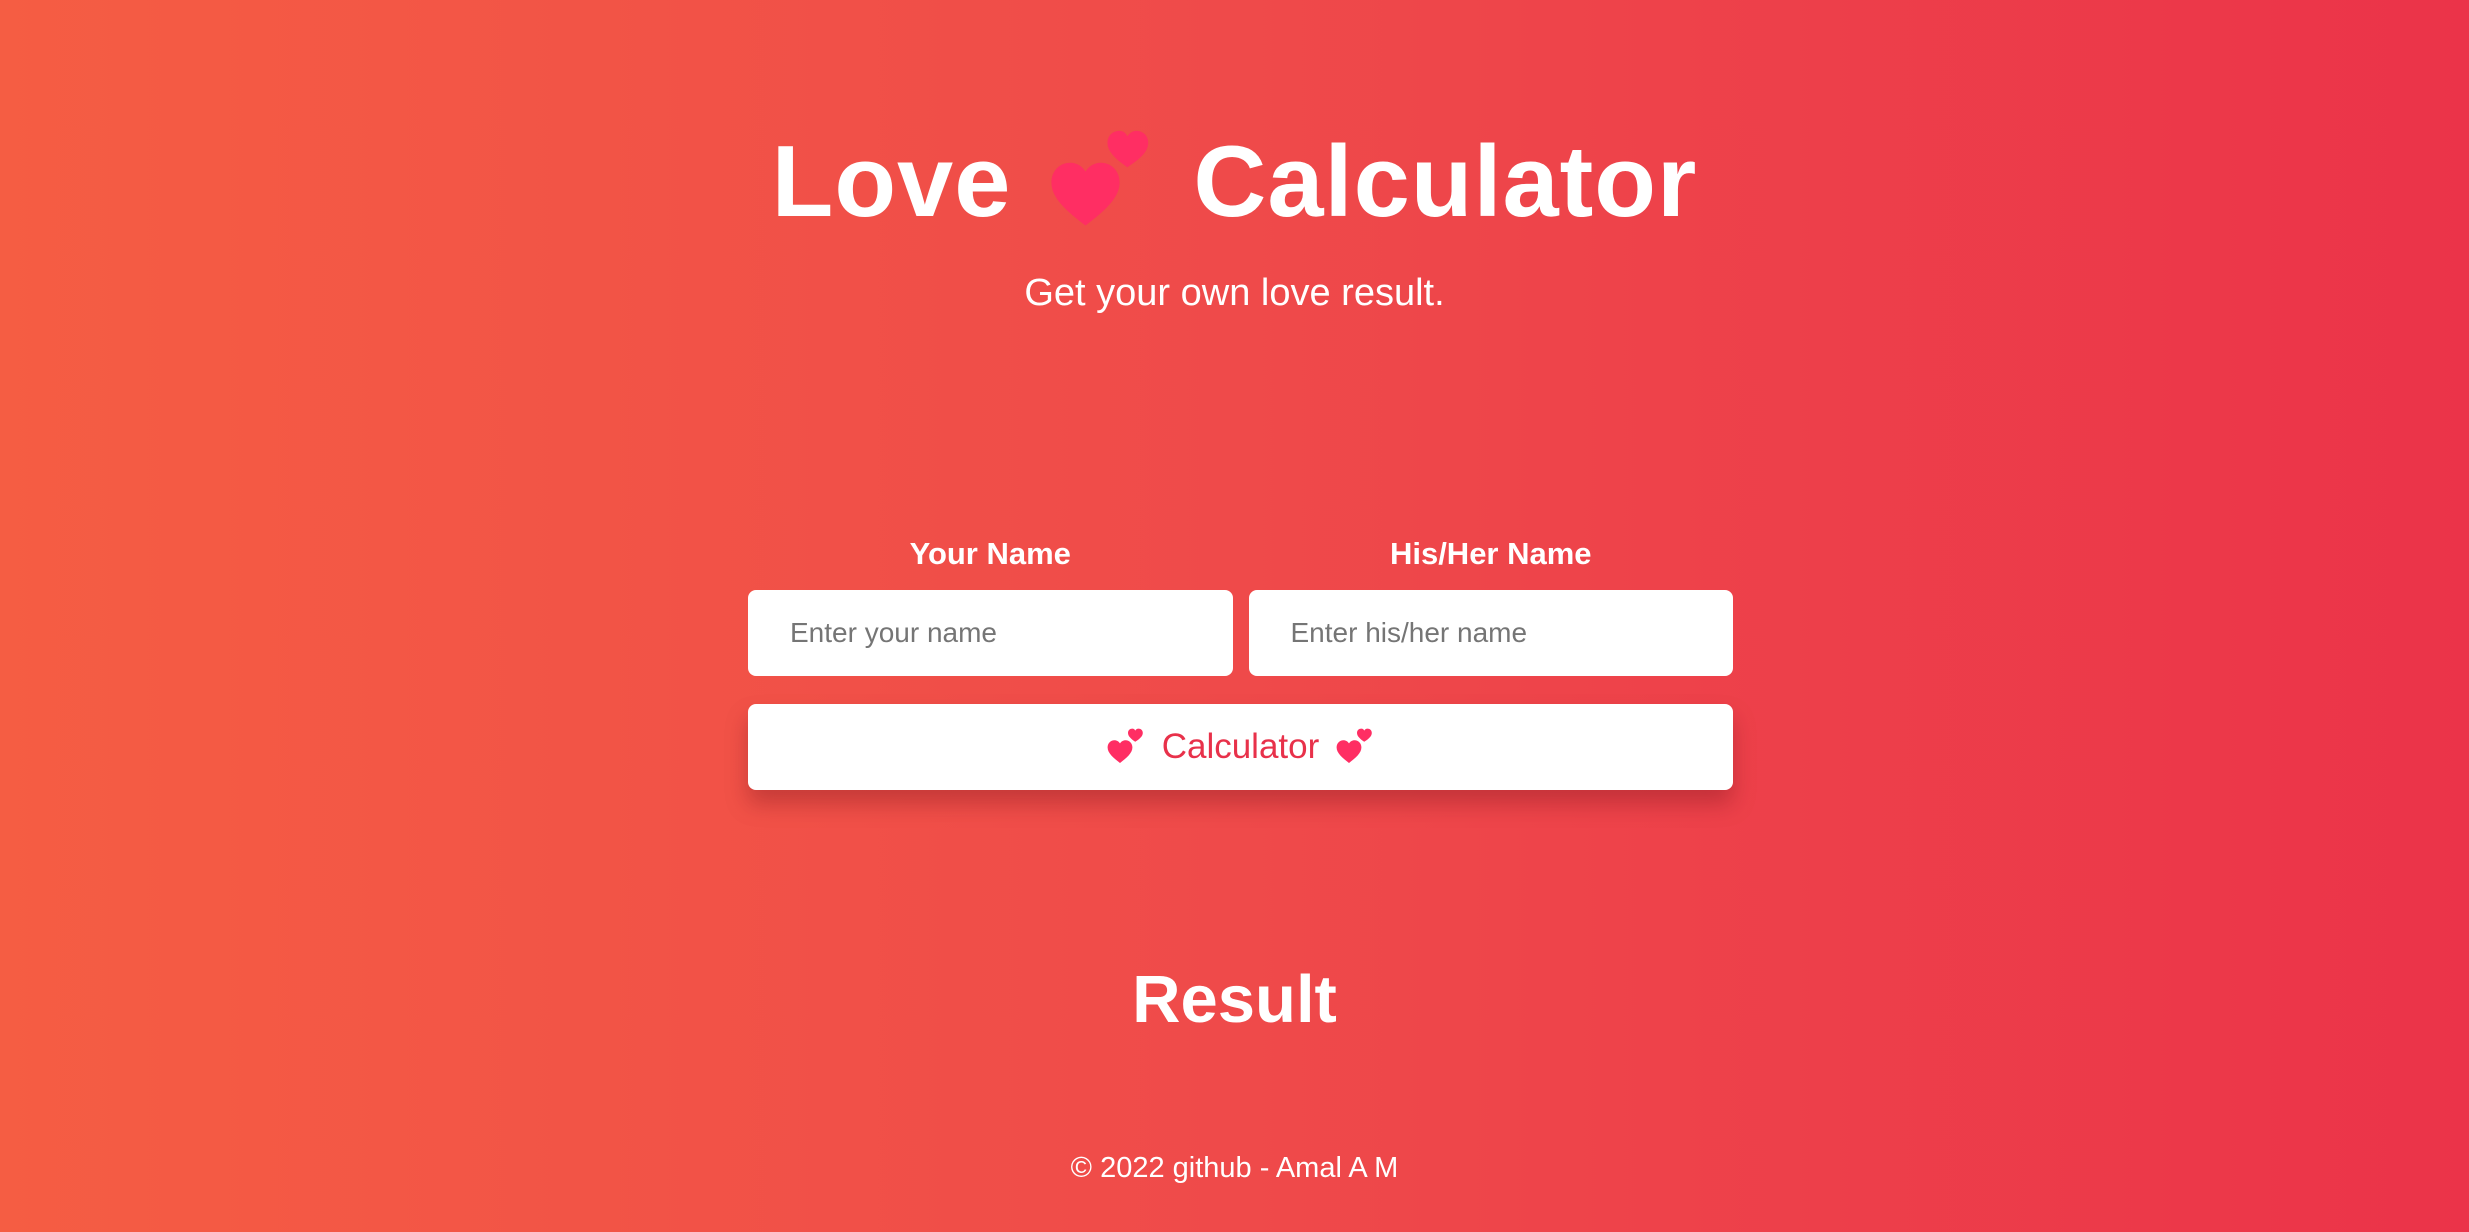  I want to click on partner-name-label: His/Her Name, so click(1490, 553).